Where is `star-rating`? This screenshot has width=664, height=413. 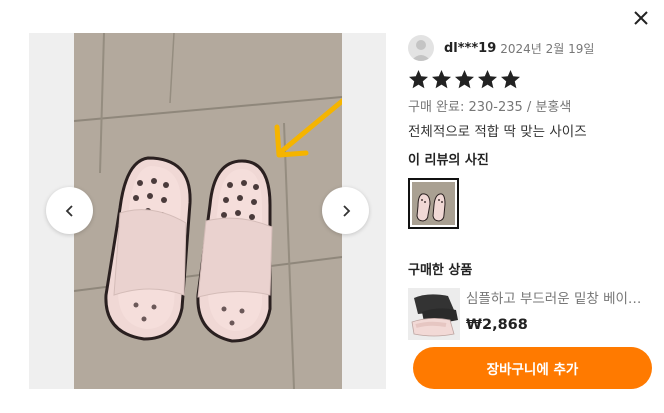 star-rating is located at coordinates (533, 81).